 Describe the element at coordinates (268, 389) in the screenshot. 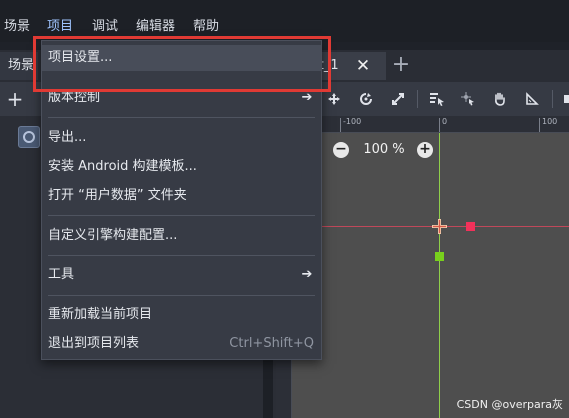

I see `dock-scrollbar` at that location.